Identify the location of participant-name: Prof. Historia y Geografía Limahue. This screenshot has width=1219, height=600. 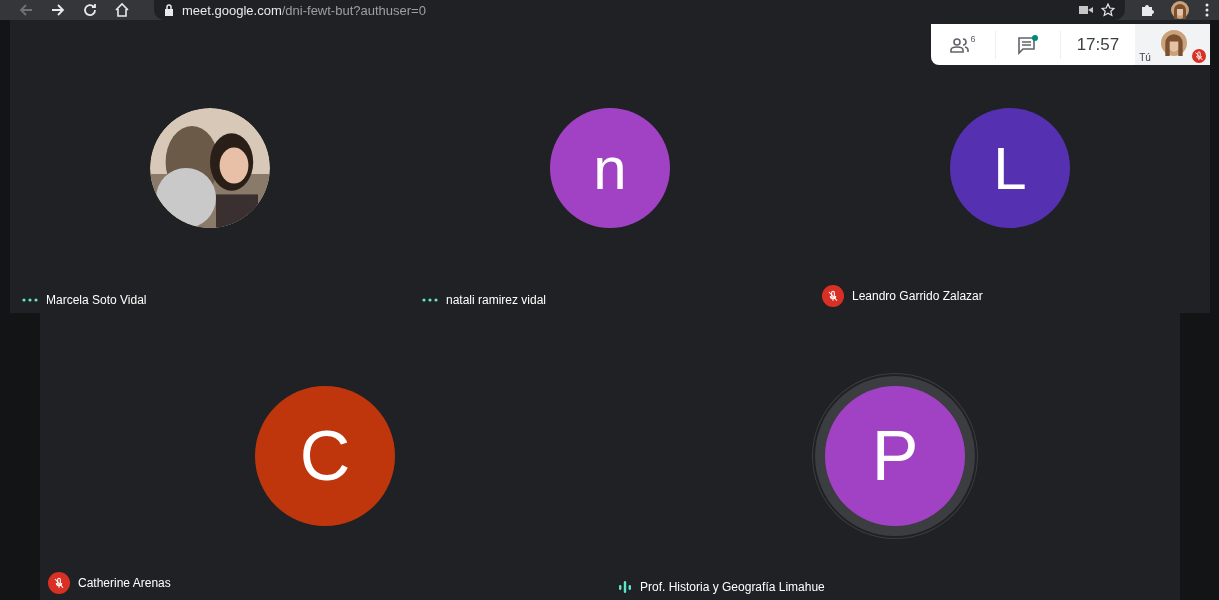
(732, 587).